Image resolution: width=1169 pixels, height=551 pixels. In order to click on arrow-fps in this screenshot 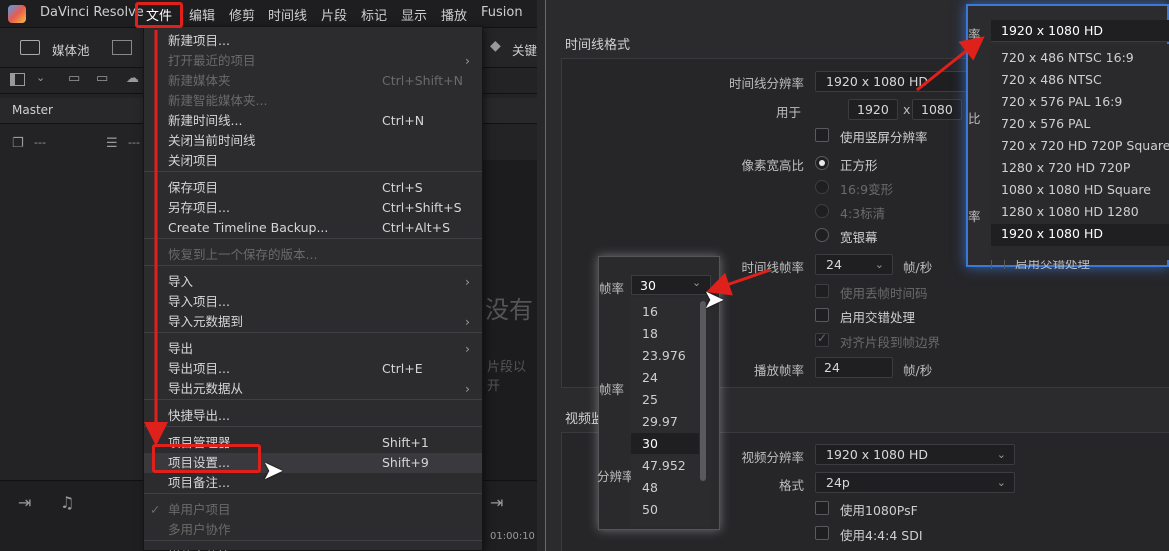, I will do `click(738, 282)`.